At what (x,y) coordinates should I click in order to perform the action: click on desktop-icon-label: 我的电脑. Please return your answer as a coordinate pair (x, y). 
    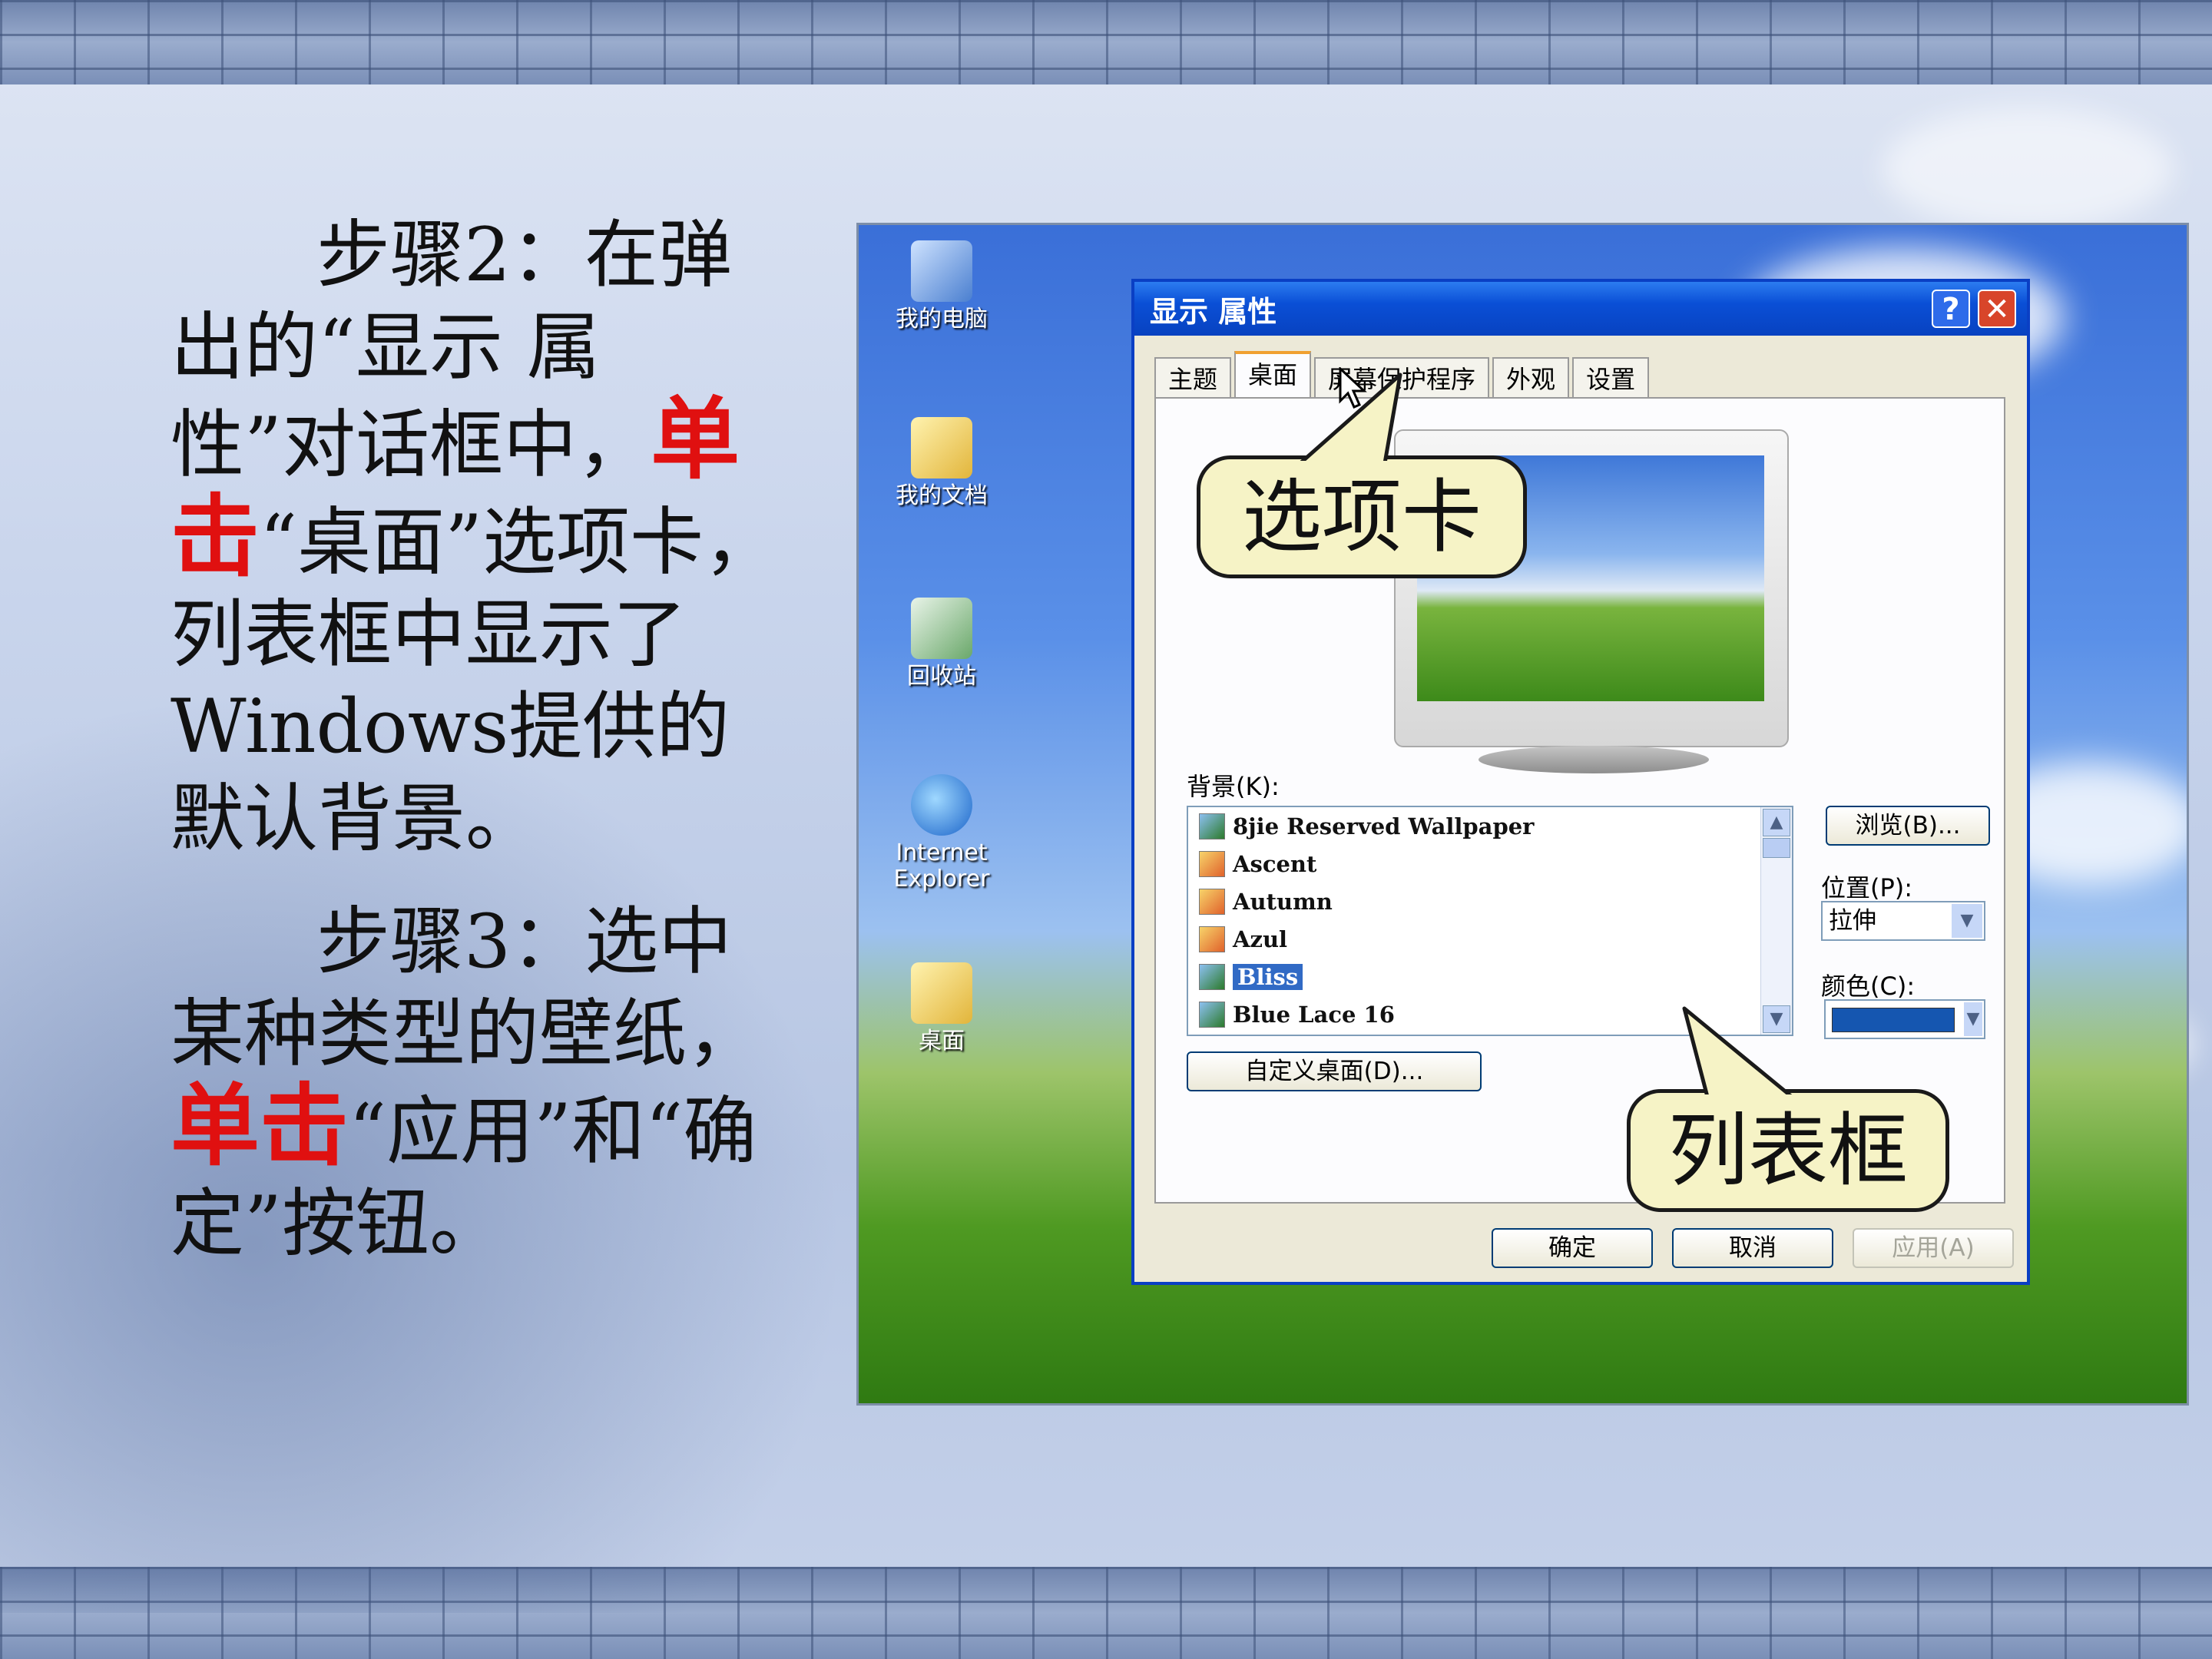
    Looking at the image, I should click on (942, 320).